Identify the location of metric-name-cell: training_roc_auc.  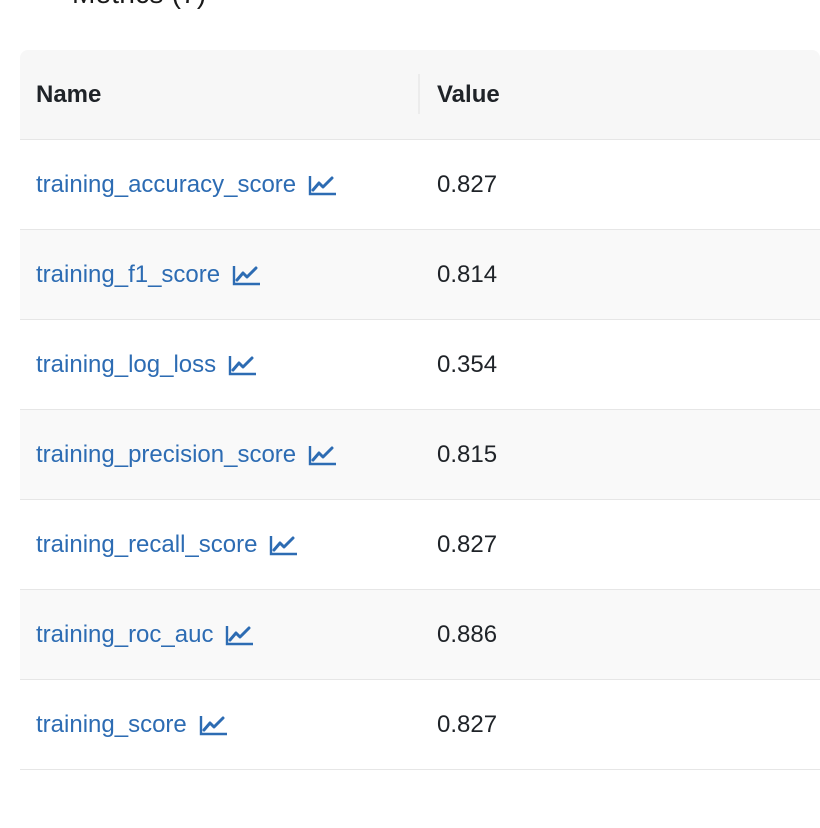
(145, 635).